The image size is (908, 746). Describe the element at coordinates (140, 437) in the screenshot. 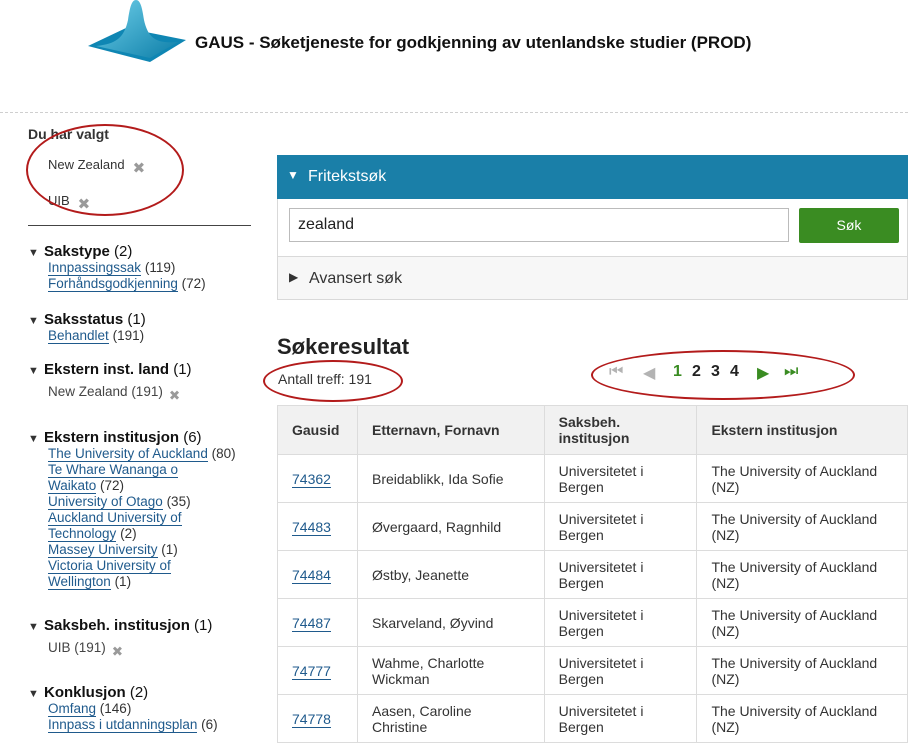

I see `facet-header: ▼ Ekstern institusjon (6)` at that location.